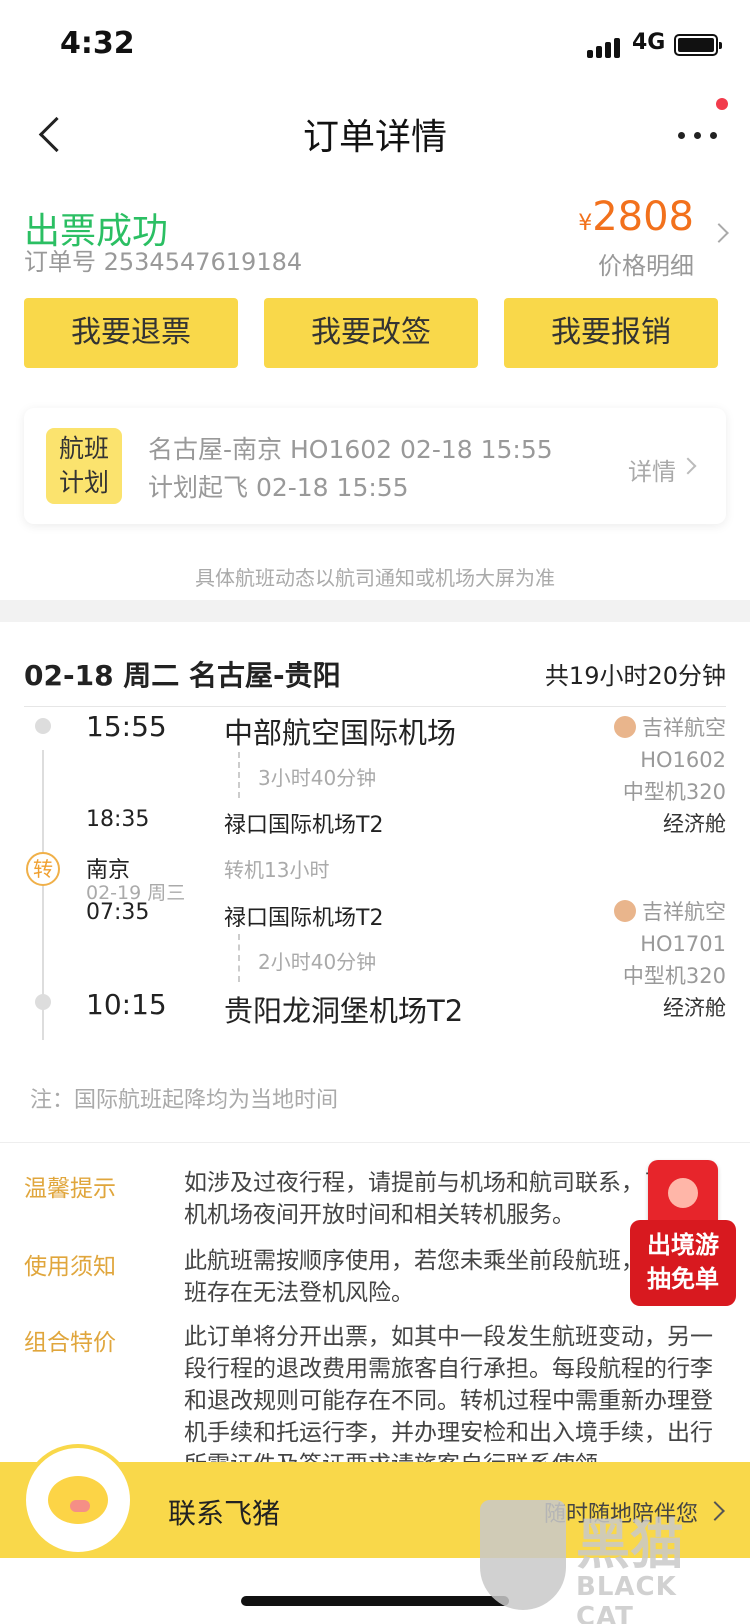  I want to click on nav-bar: 订单详情, so click(375, 135).